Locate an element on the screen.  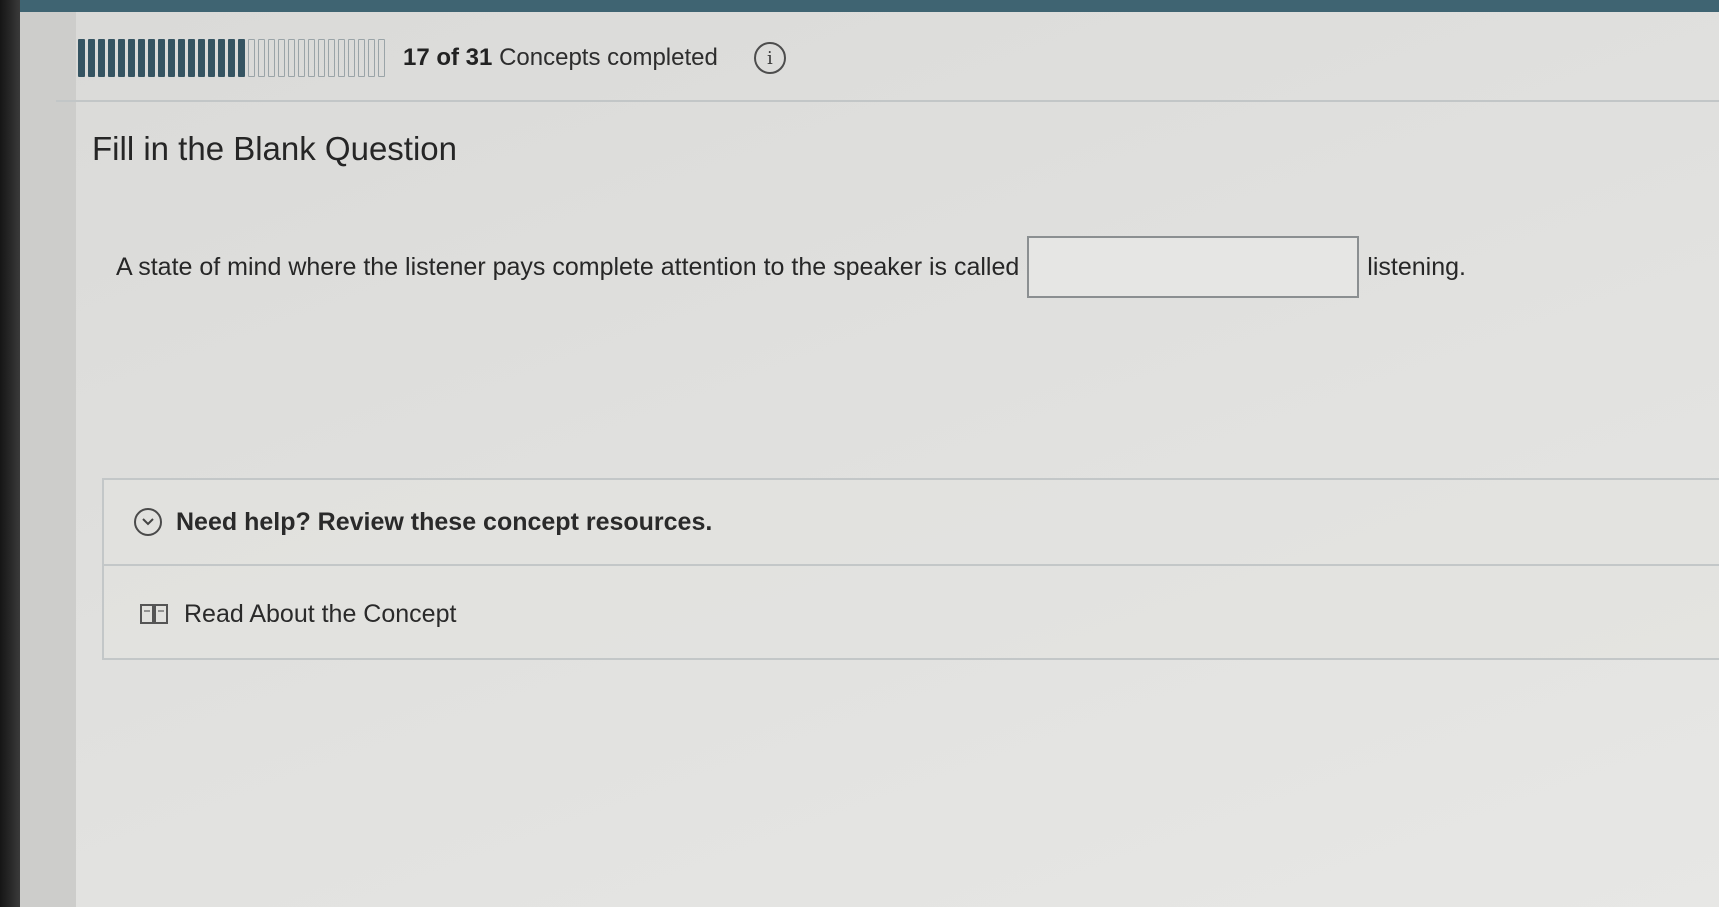
info-glyph: i is located at coordinates (769, 58).